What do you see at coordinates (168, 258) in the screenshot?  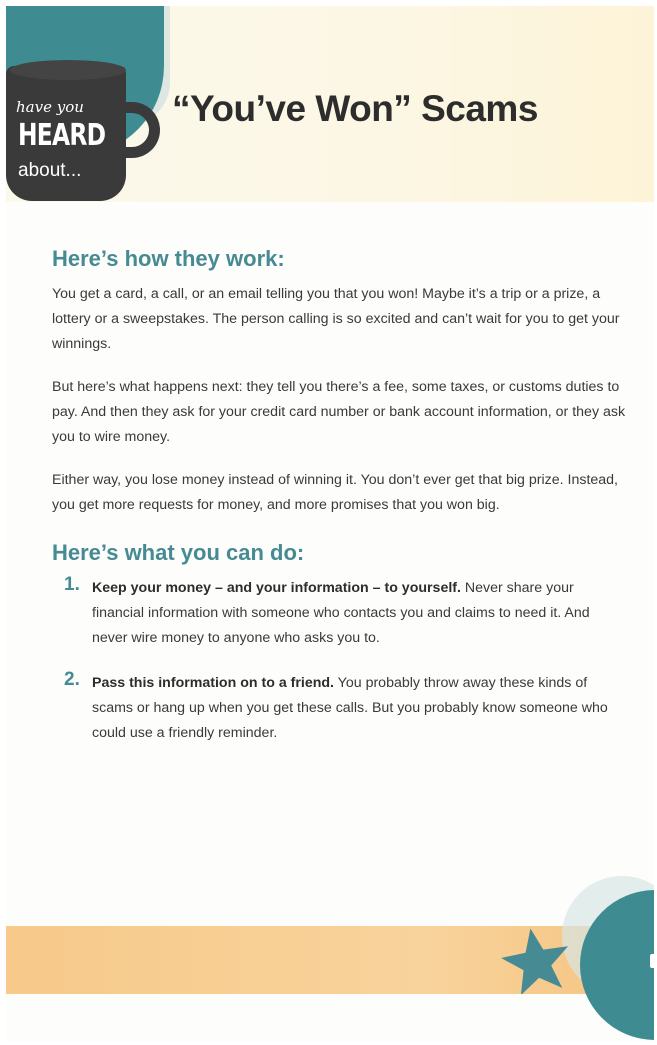 I see `section-heading-how-they-work: Here’s how they work:` at bounding box center [168, 258].